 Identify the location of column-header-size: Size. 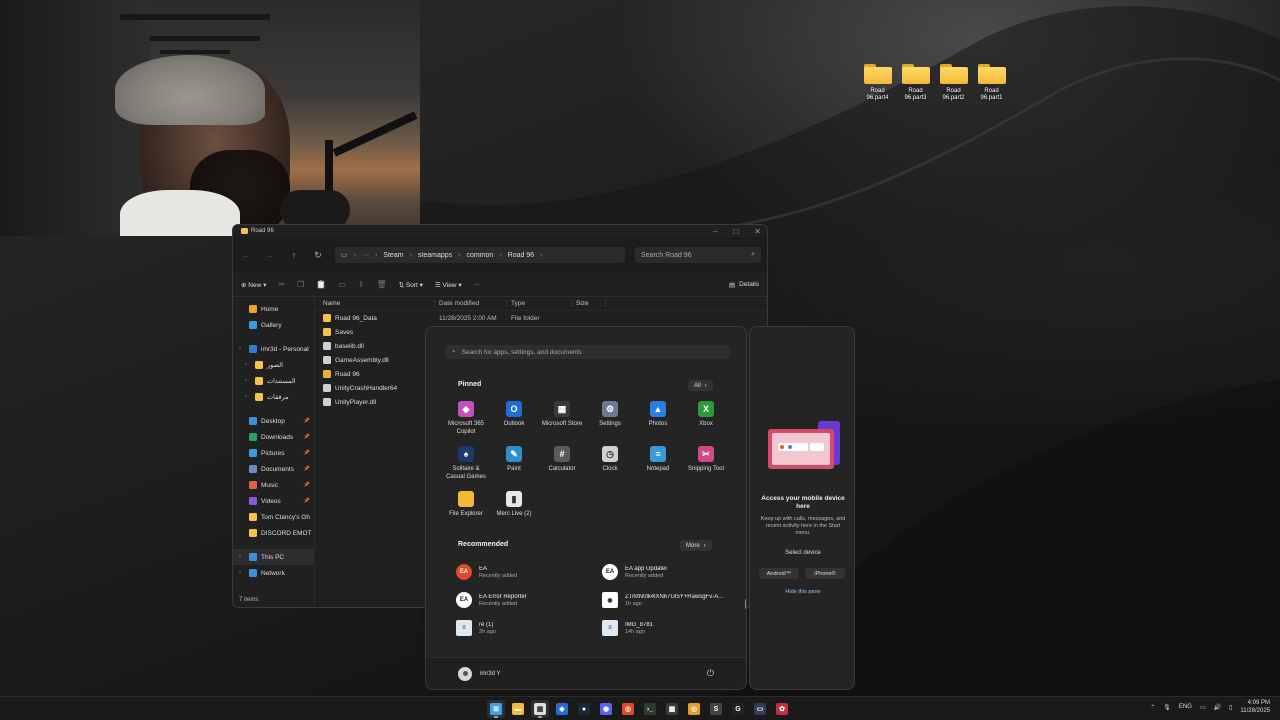
(589, 303).